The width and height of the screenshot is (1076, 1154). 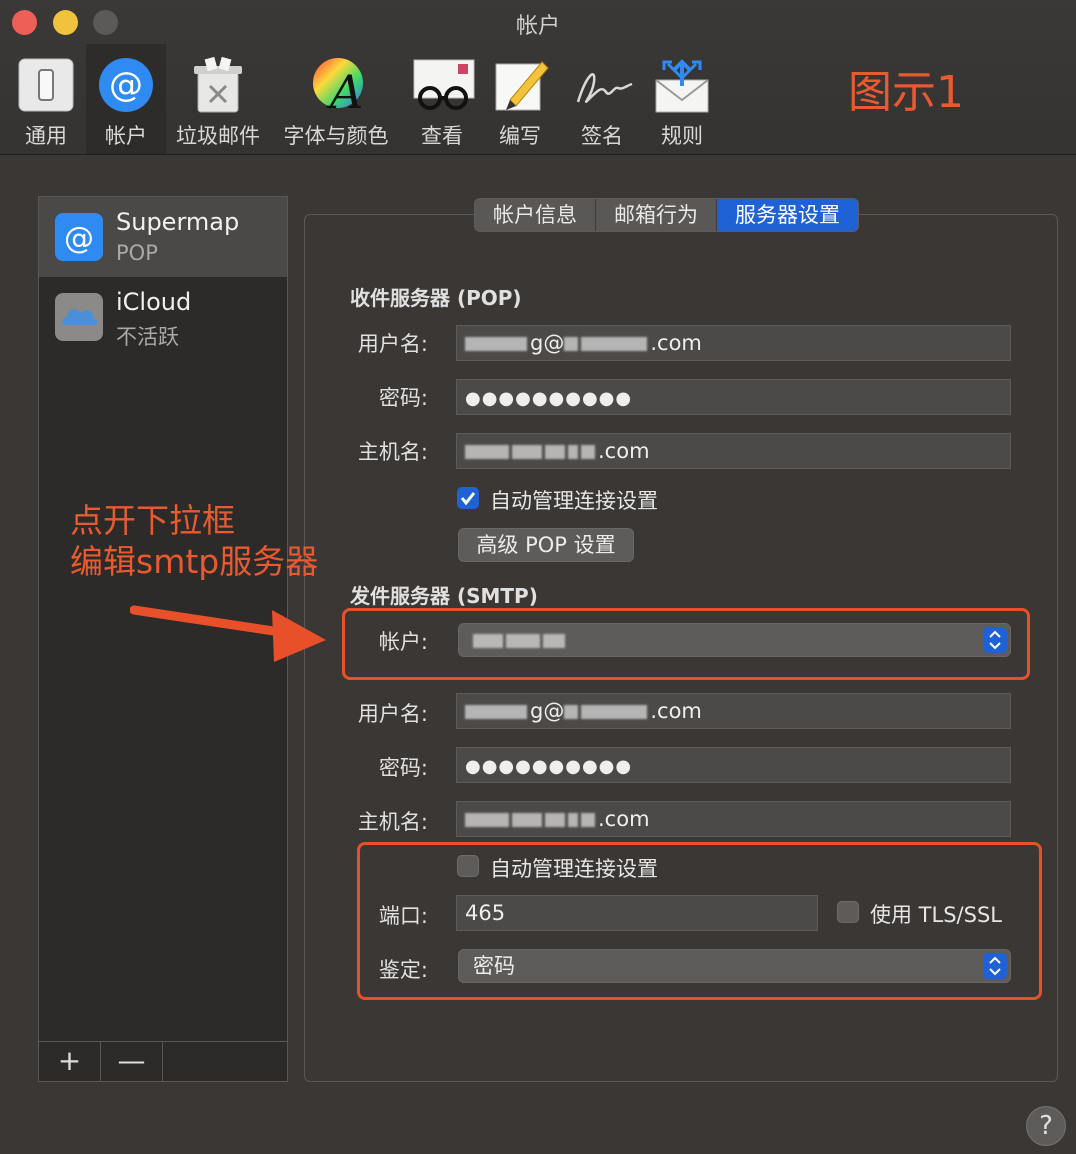 I want to click on tab-mailbox-behaviors: 邮箱行为, so click(x=656, y=215).